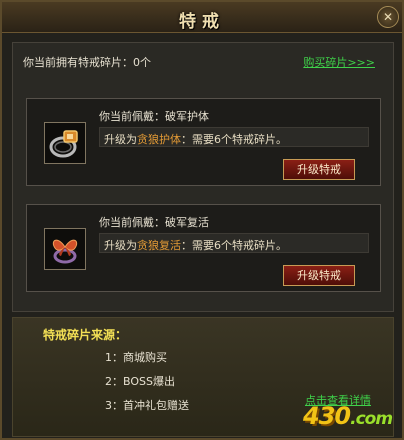  What do you see at coordinates (203, 61) in the screenshot?
I see `shard-count-row: 你当前拥有特戒碎片：0个 购买碎片>>>` at bounding box center [203, 61].